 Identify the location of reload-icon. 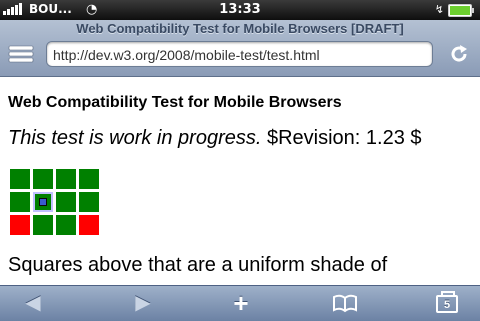
(459, 53).